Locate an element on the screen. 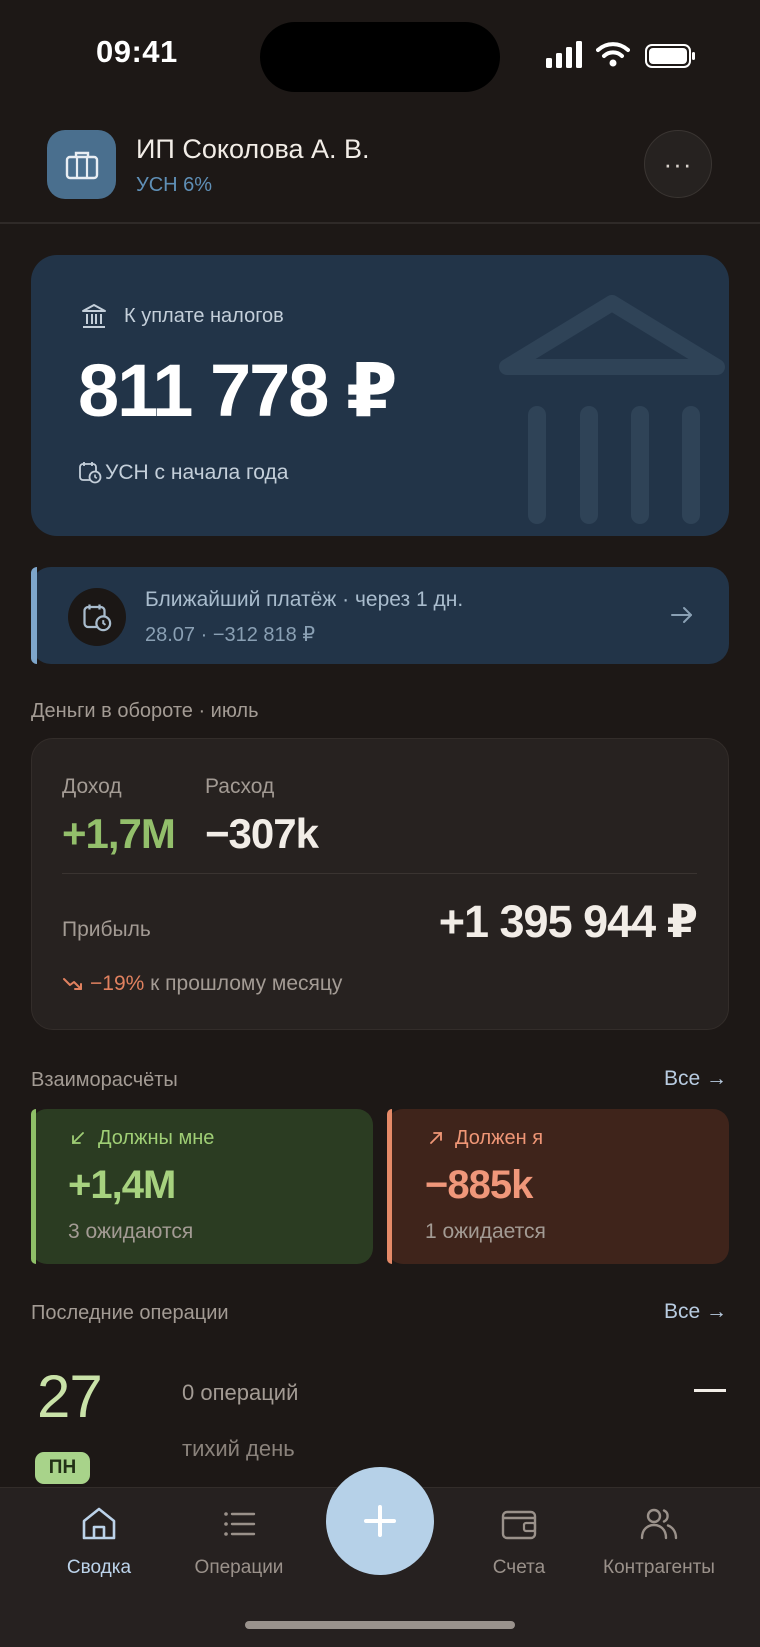 This screenshot has width=760, height=1647. list-icon is located at coordinates (240, 1524).